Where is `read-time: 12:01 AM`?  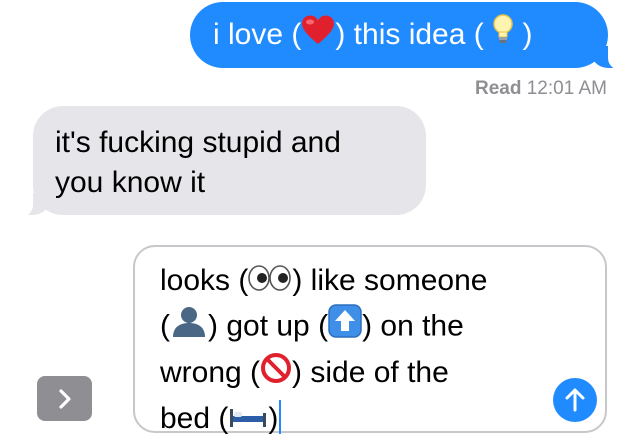 read-time: 12:01 AM is located at coordinates (566, 88).